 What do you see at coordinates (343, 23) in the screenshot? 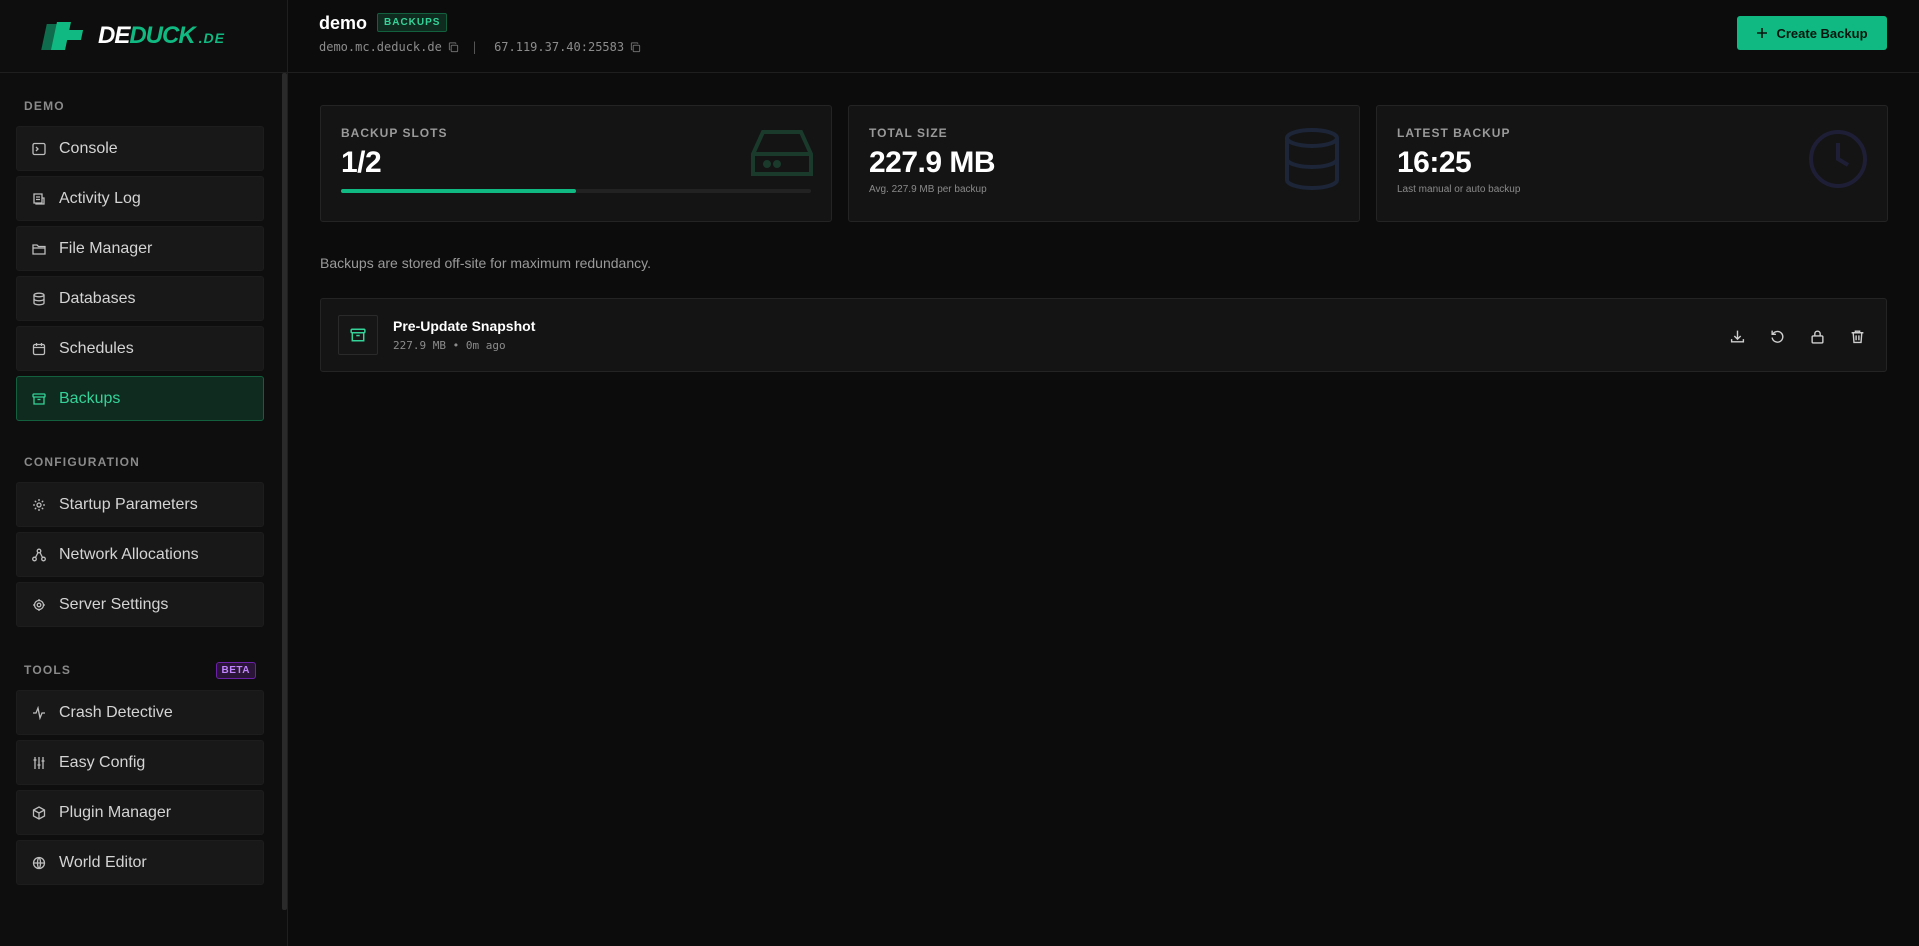
I see `server-name: demo` at bounding box center [343, 23].